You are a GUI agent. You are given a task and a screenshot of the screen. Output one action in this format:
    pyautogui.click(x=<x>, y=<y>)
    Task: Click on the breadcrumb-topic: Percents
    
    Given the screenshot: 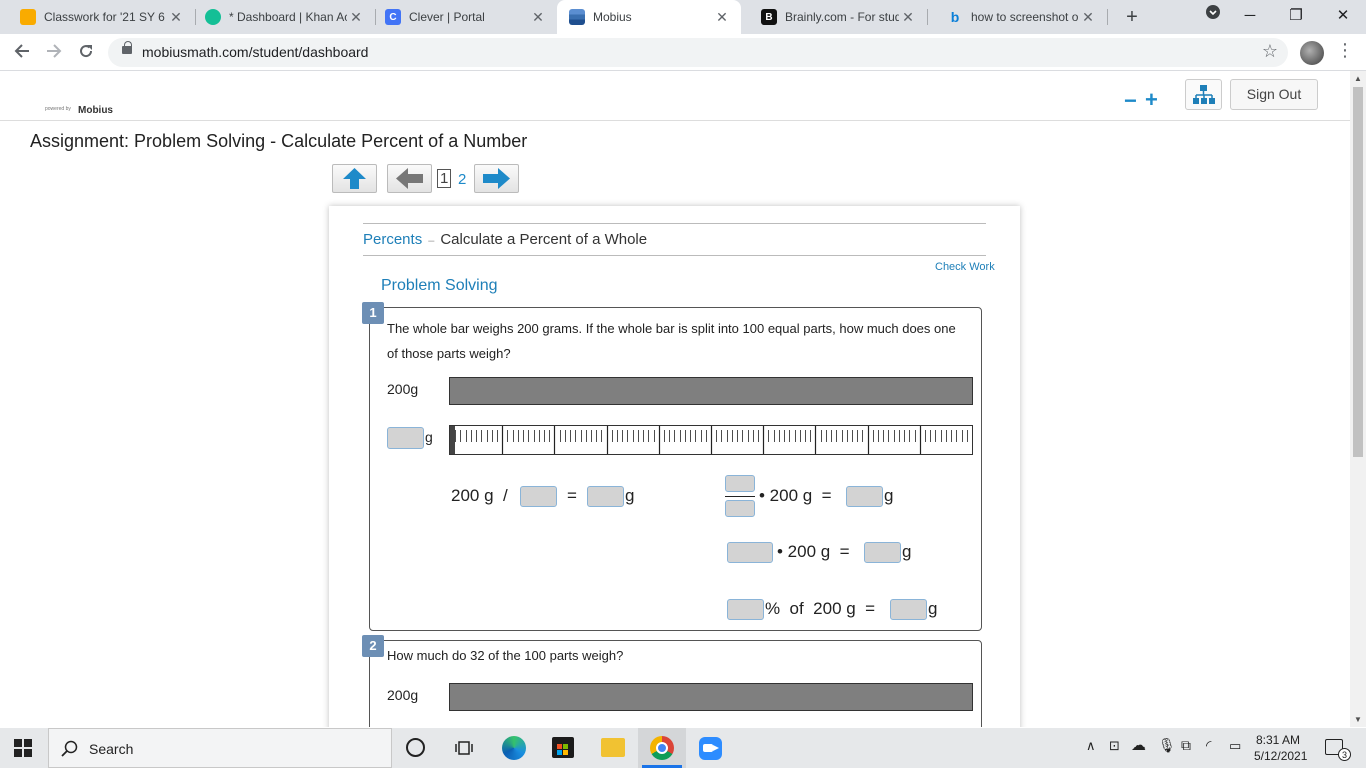 What is the action you would take?
    pyautogui.click(x=392, y=239)
    